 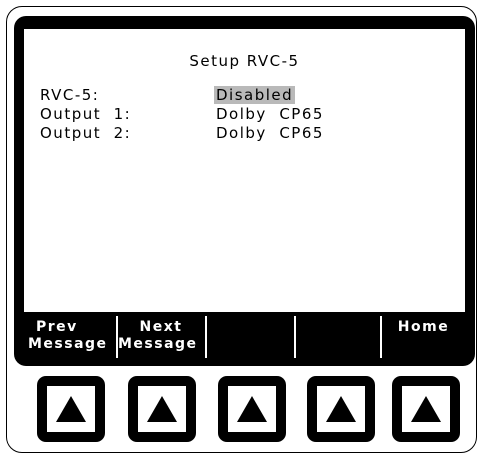 I want to click on setting-label: Output 1:, so click(x=86, y=114).